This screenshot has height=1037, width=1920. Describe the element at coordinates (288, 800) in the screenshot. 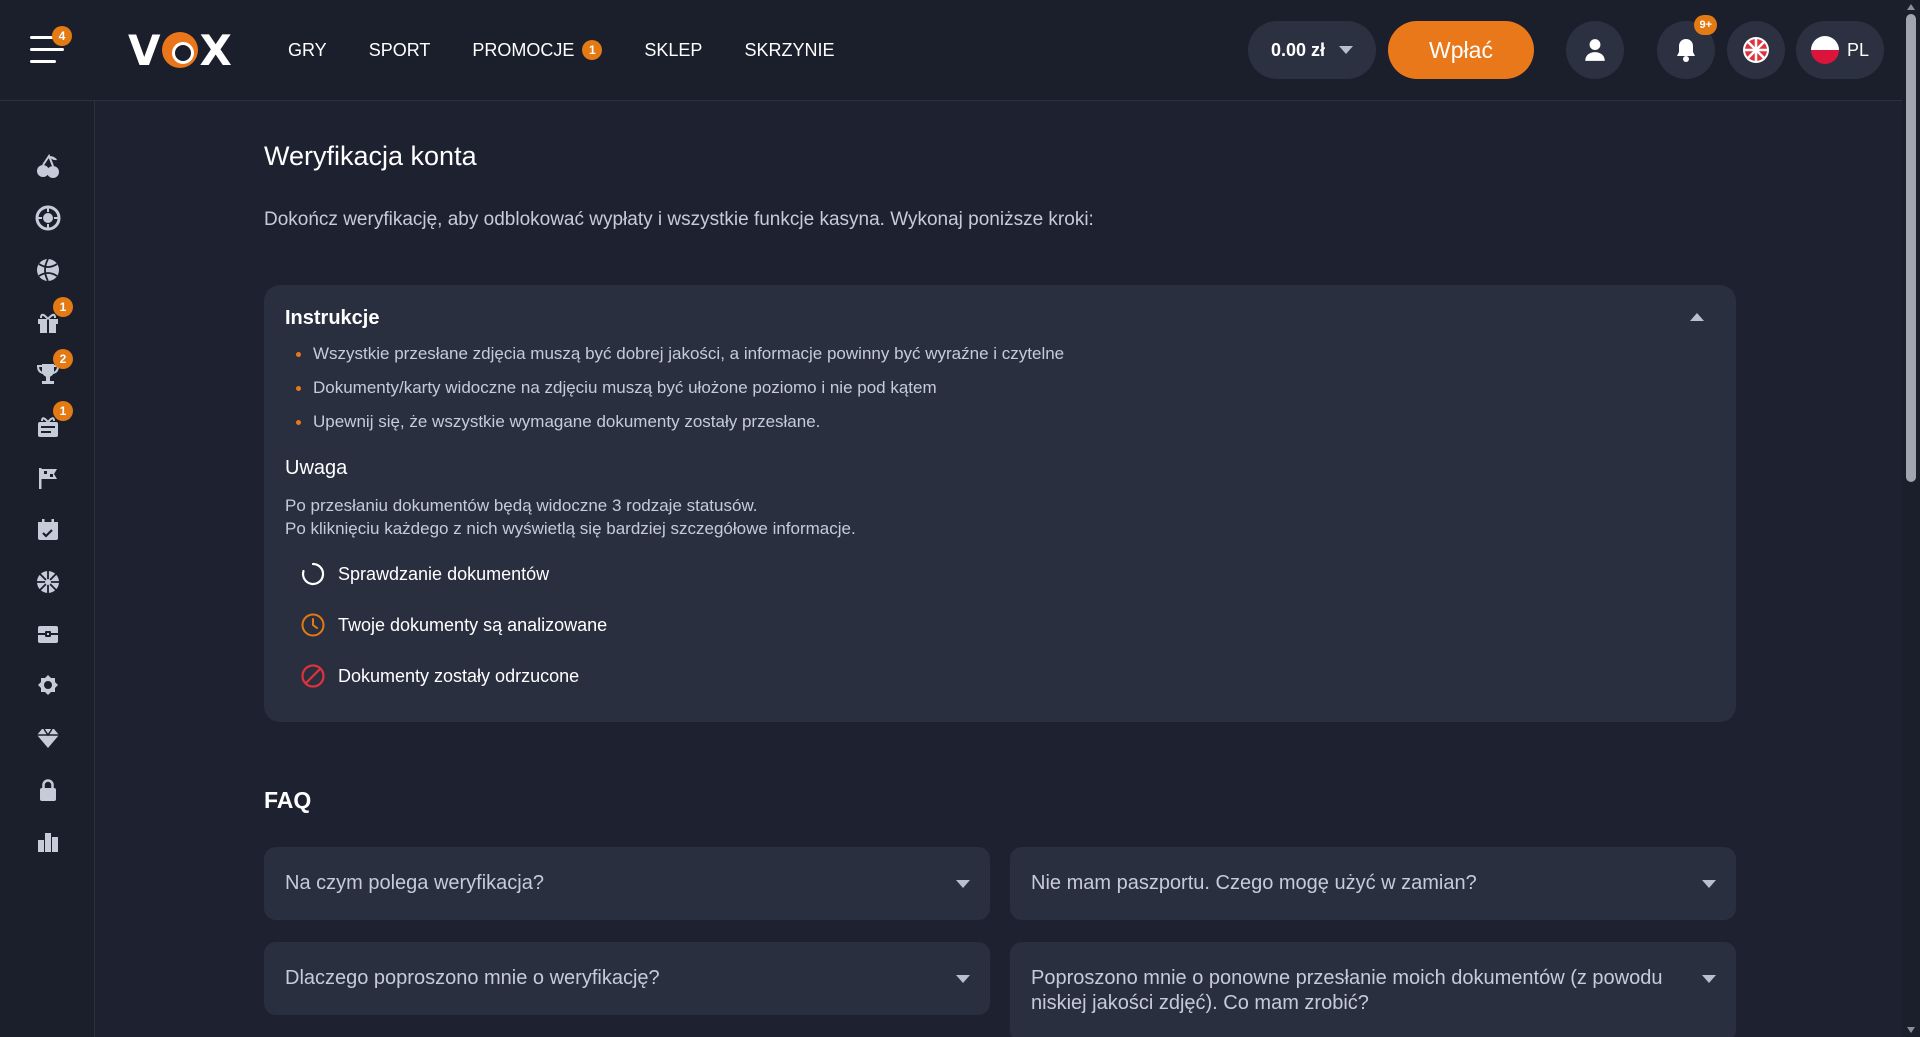

I see `faq-title: FAQ` at that location.